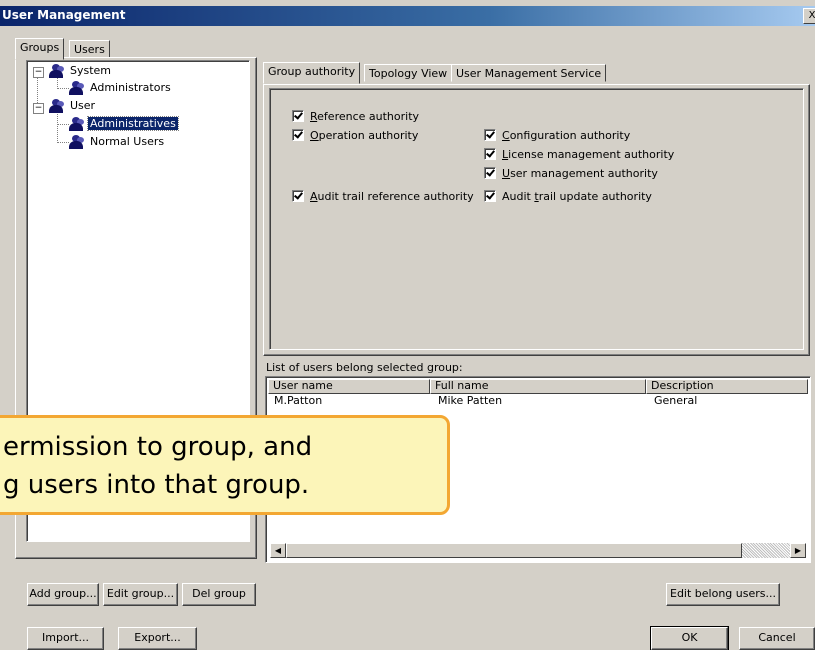 The image size is (815, 650). Describe the element at coordinates (355, 135) in the screenshot. I see `operation-authority-checkbox: Operation authority` at that location.